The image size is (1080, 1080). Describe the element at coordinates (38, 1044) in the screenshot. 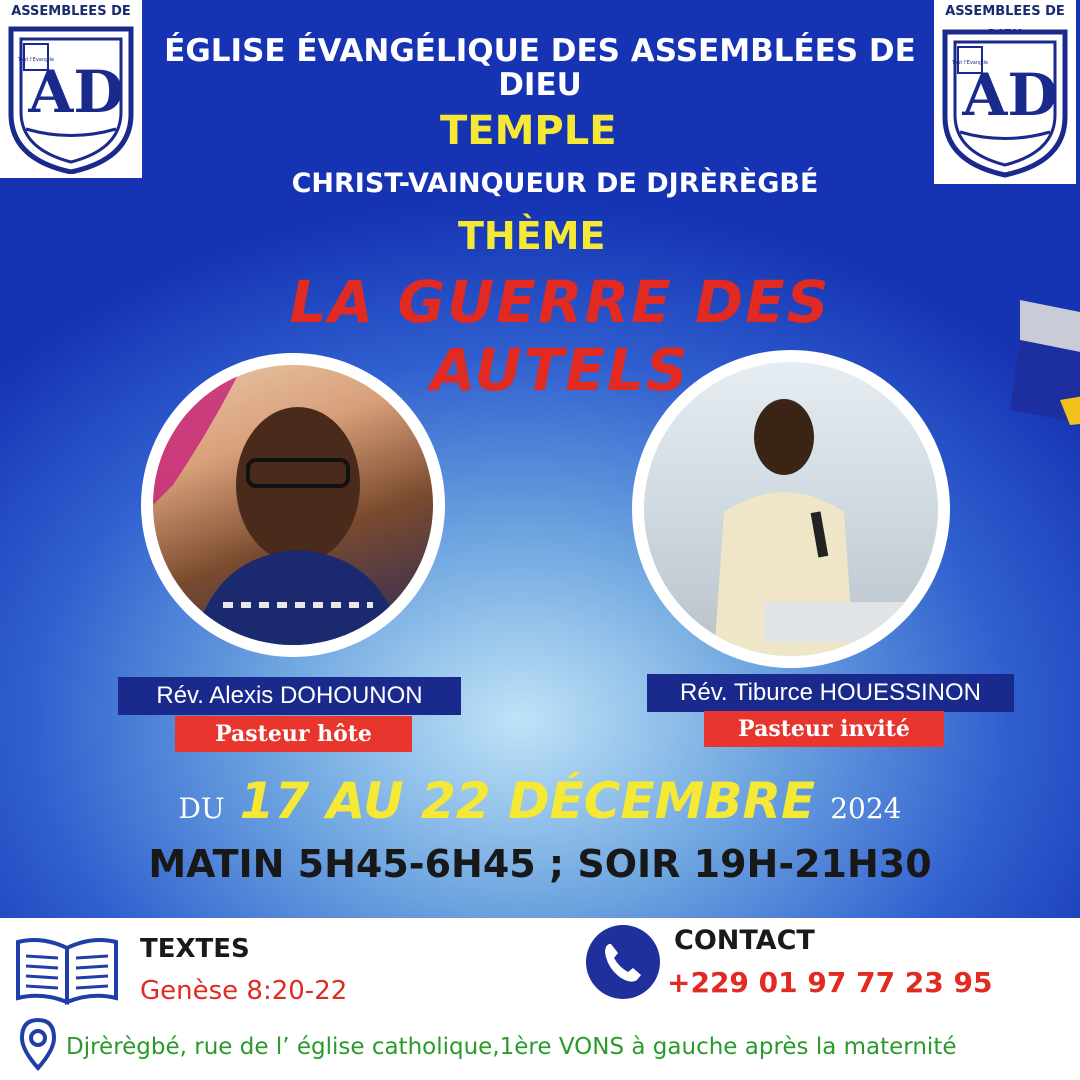

I see `location-pin-icon` at that location.